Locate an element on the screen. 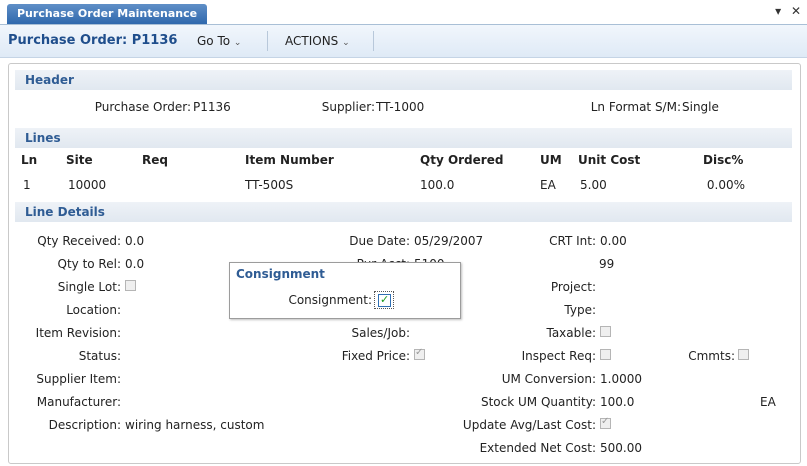 This screenshot has height=466, width=807. consignment-label: Consignment: is located at coordinates (330, 300).